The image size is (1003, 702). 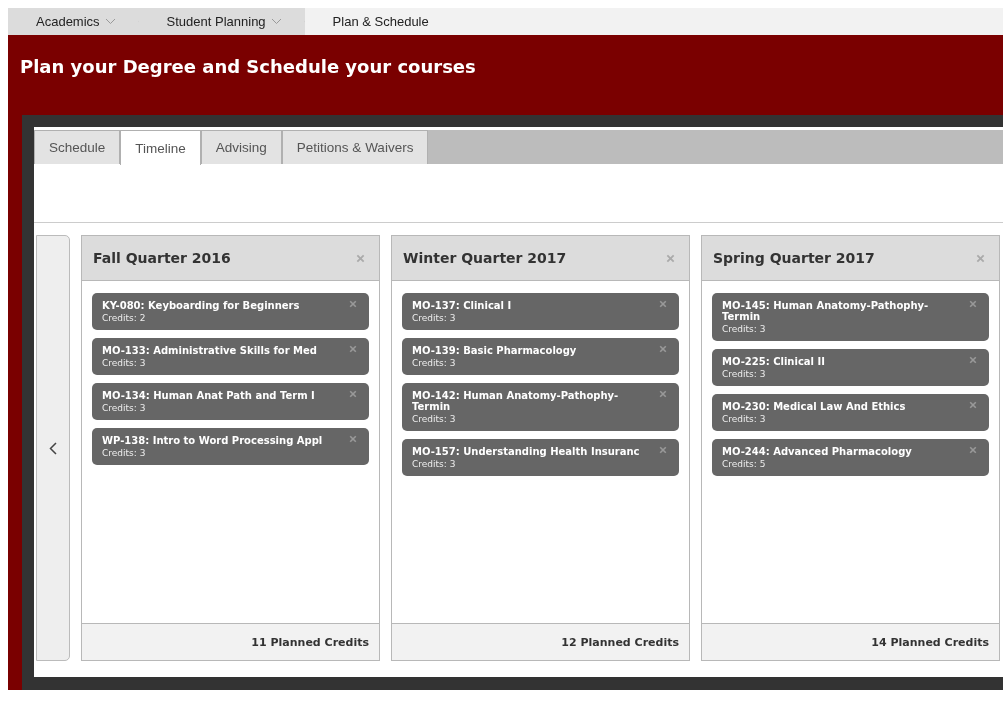 I want to click on course-title: MO-145: Human Anatomy-Pathophy-Termin, so click(x=826, y=311).